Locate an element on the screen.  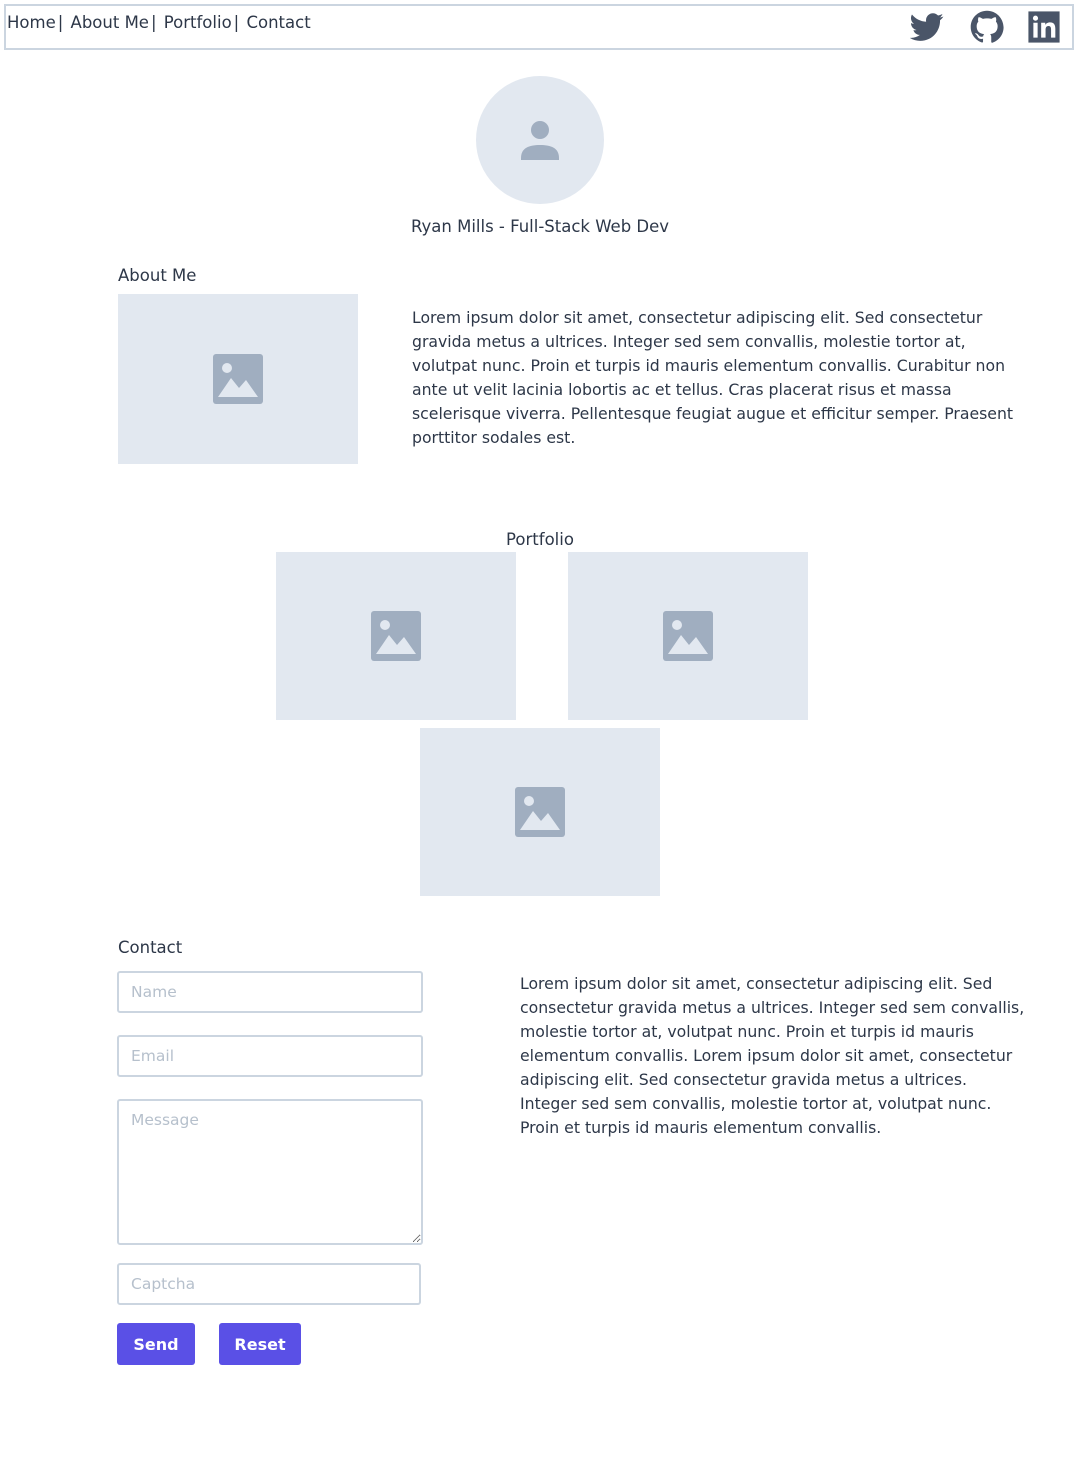
nav-link-about: About Me is located at coordinates (110, 22).